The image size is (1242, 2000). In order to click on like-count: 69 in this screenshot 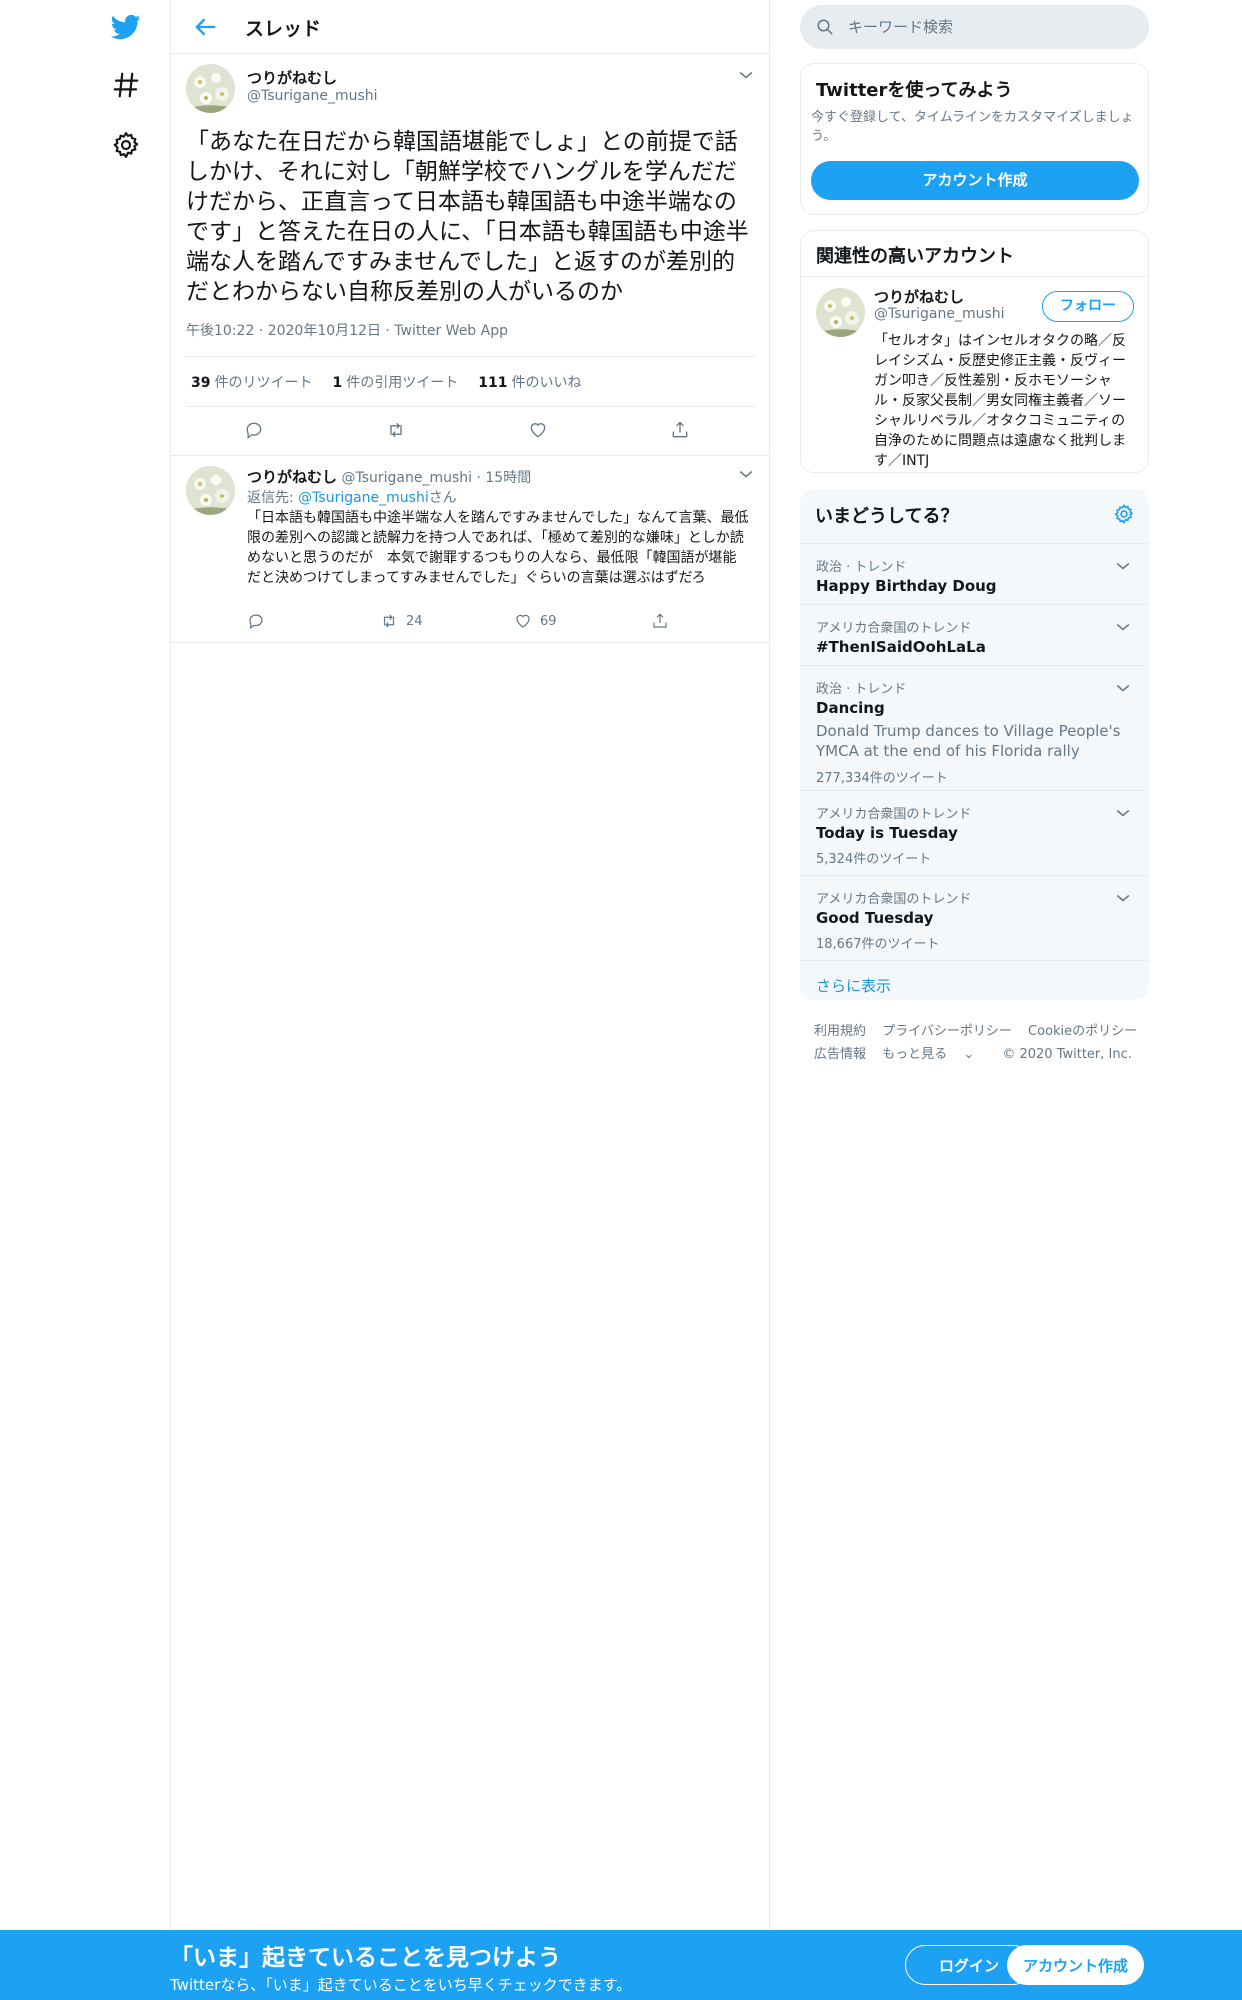, I will do `click(548, 621)`.